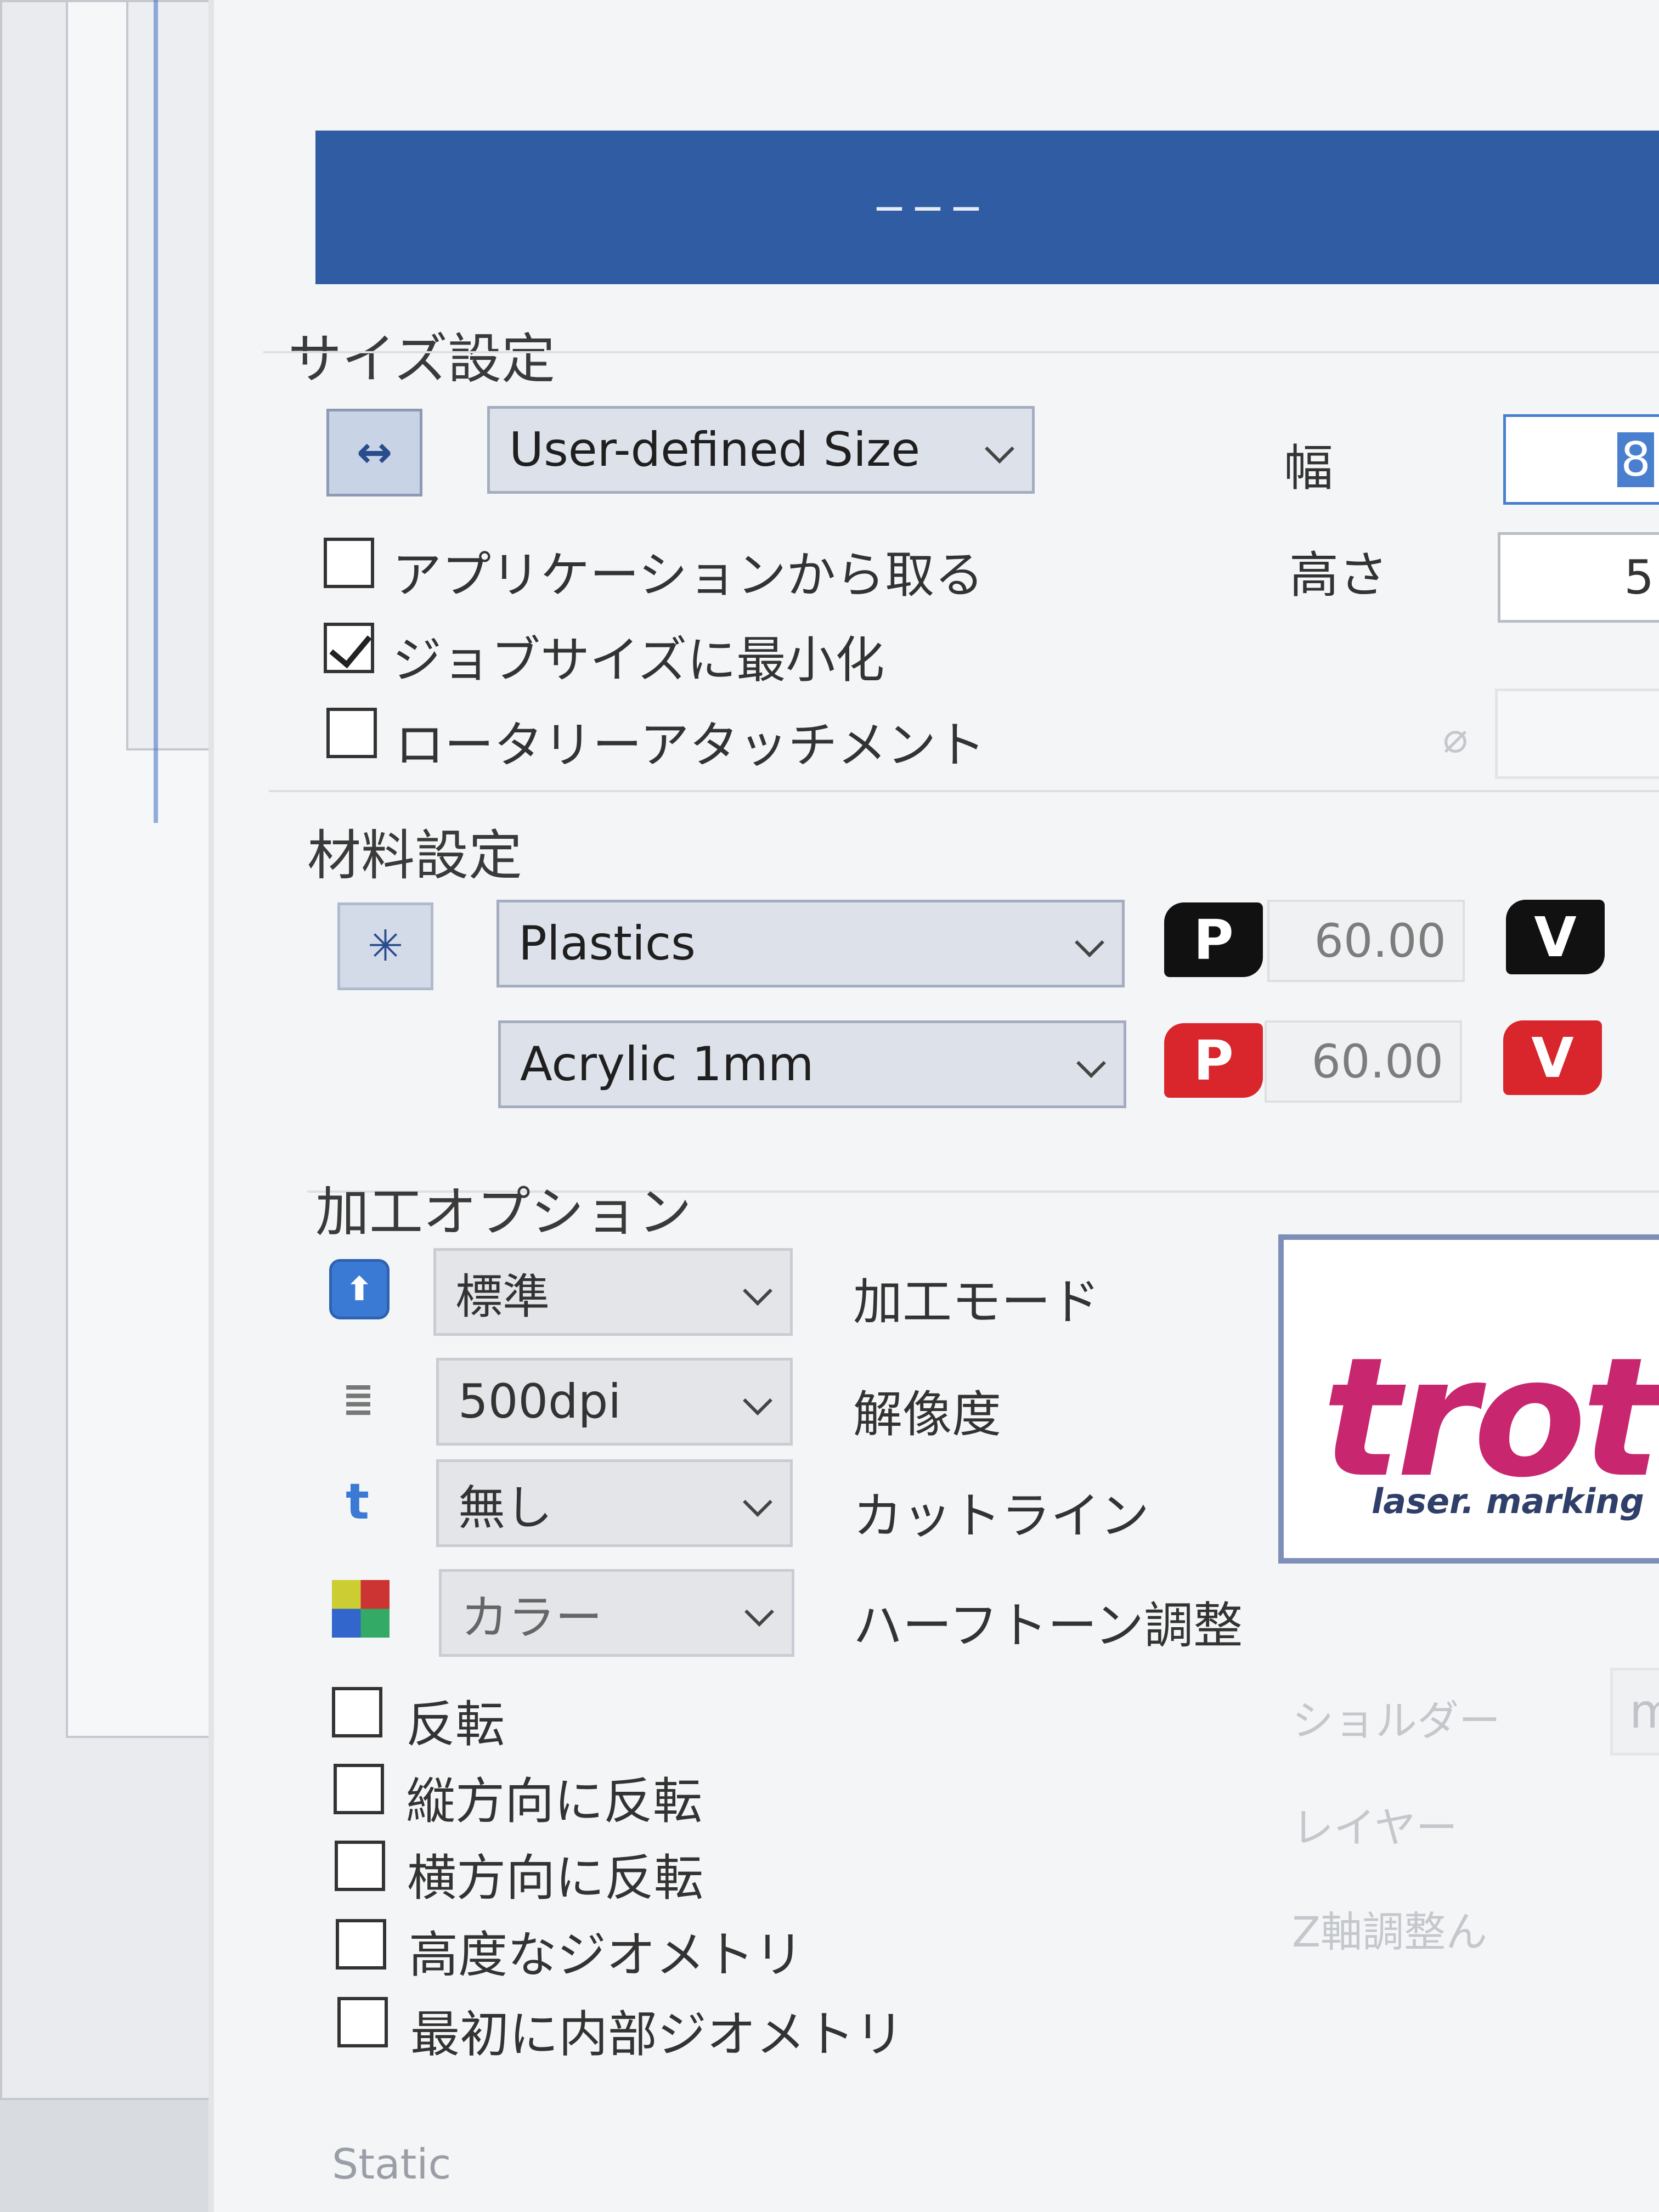  Describe the element at coordinates (362, 2022) in the screenshot. I see `inner-geometry-first-checkbox` at that location.